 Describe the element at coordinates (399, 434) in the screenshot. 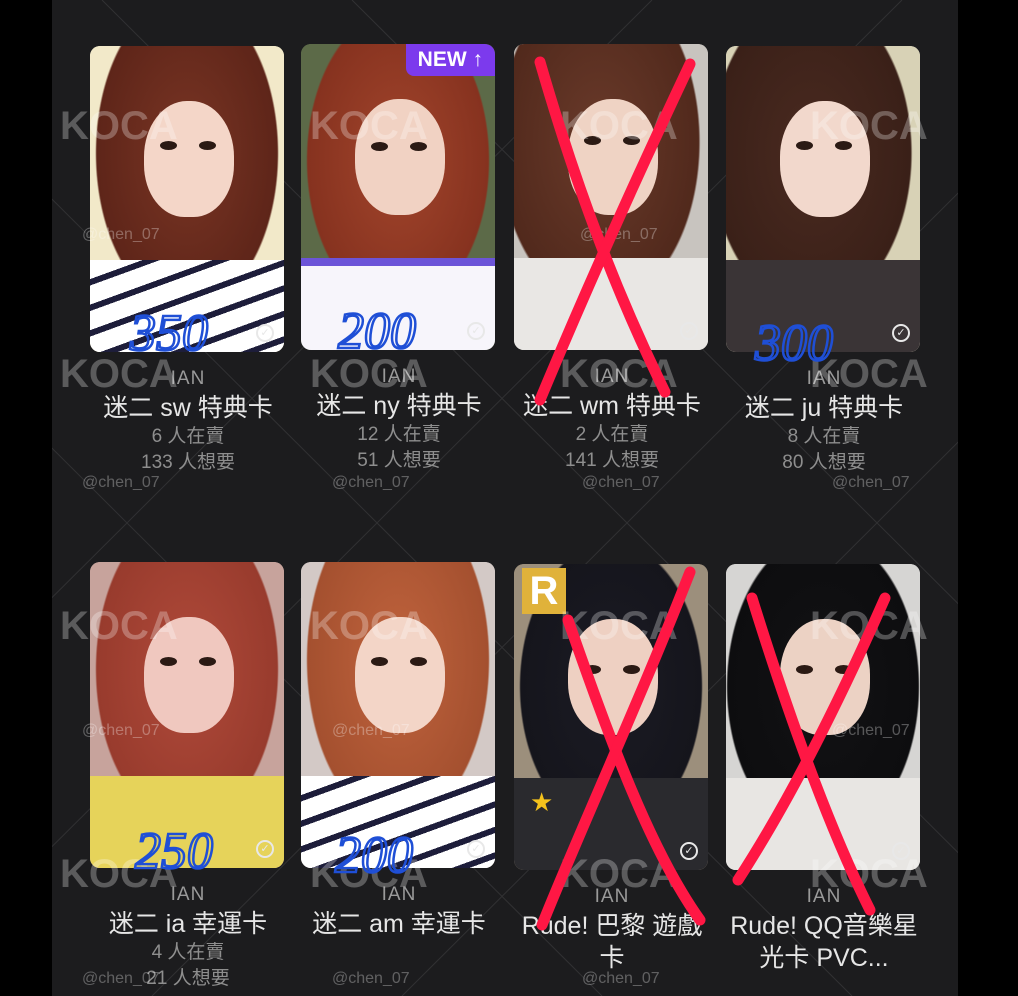

I see `selling-count: 12 人在賣` at that location.